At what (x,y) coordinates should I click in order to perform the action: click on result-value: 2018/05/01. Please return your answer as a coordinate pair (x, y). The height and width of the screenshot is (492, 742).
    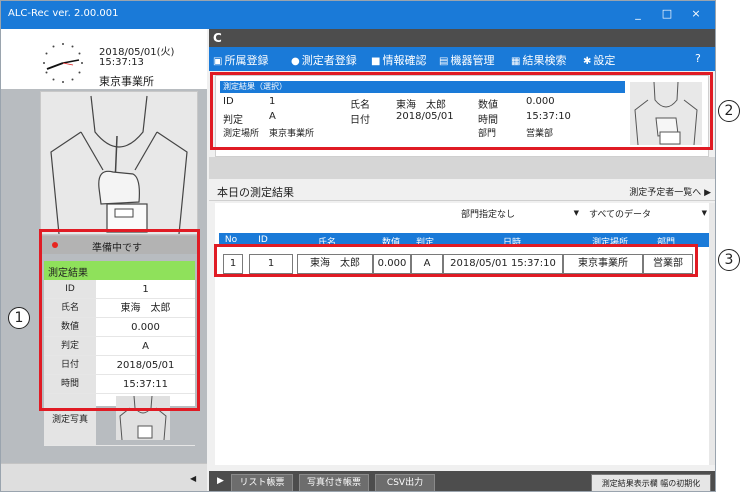
    Looking at the image, I should click on (145, 365).